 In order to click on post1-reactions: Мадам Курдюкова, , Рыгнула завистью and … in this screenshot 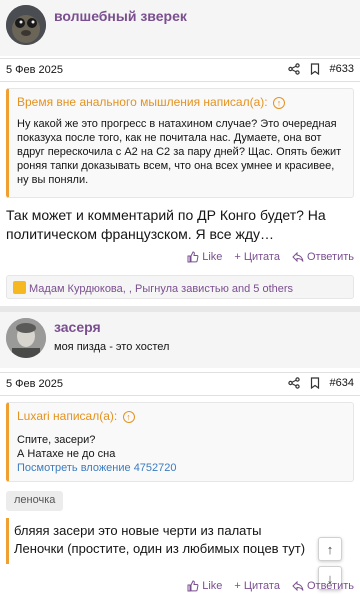, I will do `click(180, 287)`.